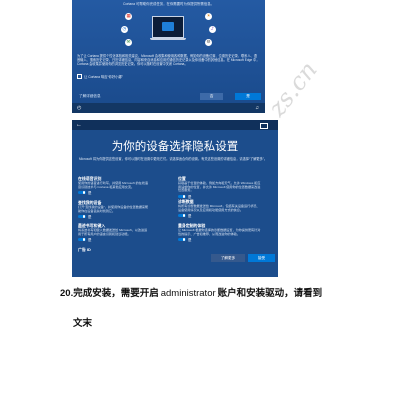 This screenshot has height=400, width=400. I want to click on step-text-a: 完成安装，需要开启, so click(116, 293).